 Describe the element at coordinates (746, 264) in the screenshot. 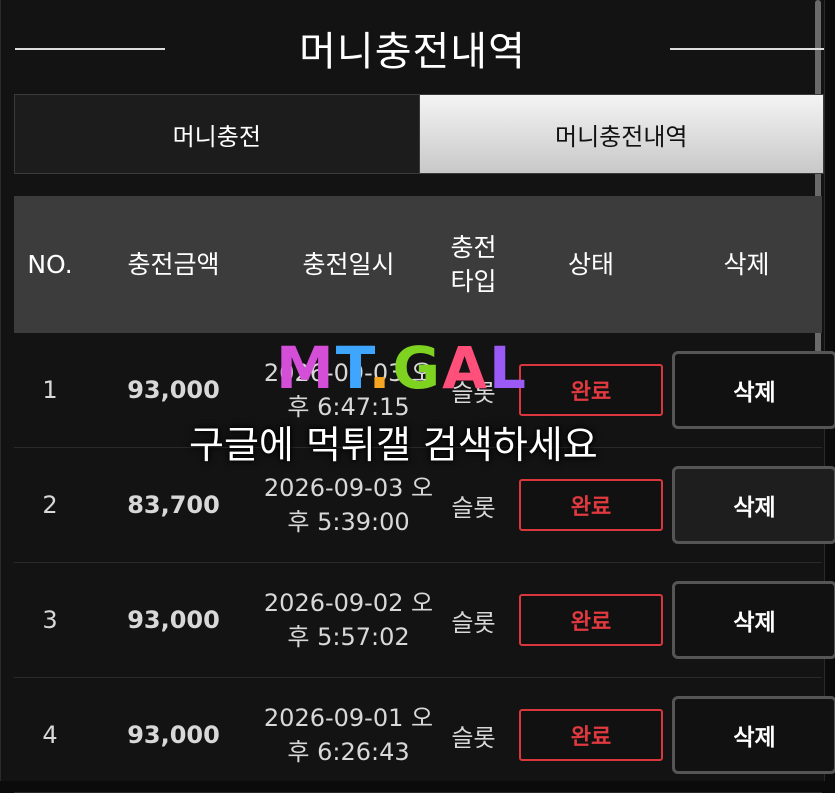

I see `header-delete: 삭제` at that location.